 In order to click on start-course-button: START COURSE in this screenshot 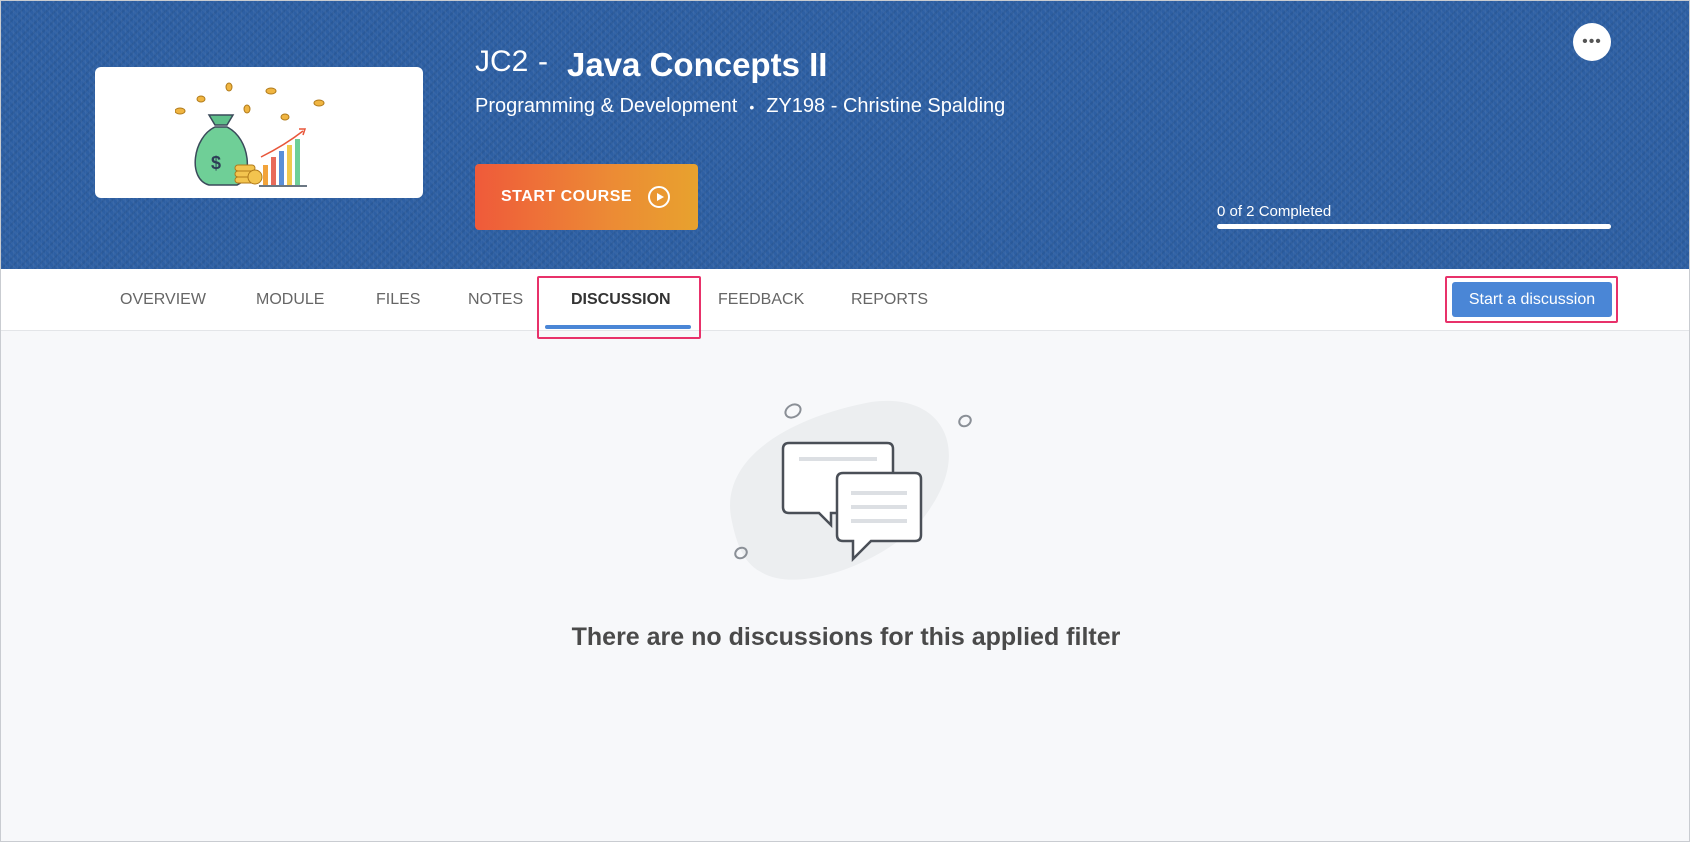, I will do `click(586, 197)`.